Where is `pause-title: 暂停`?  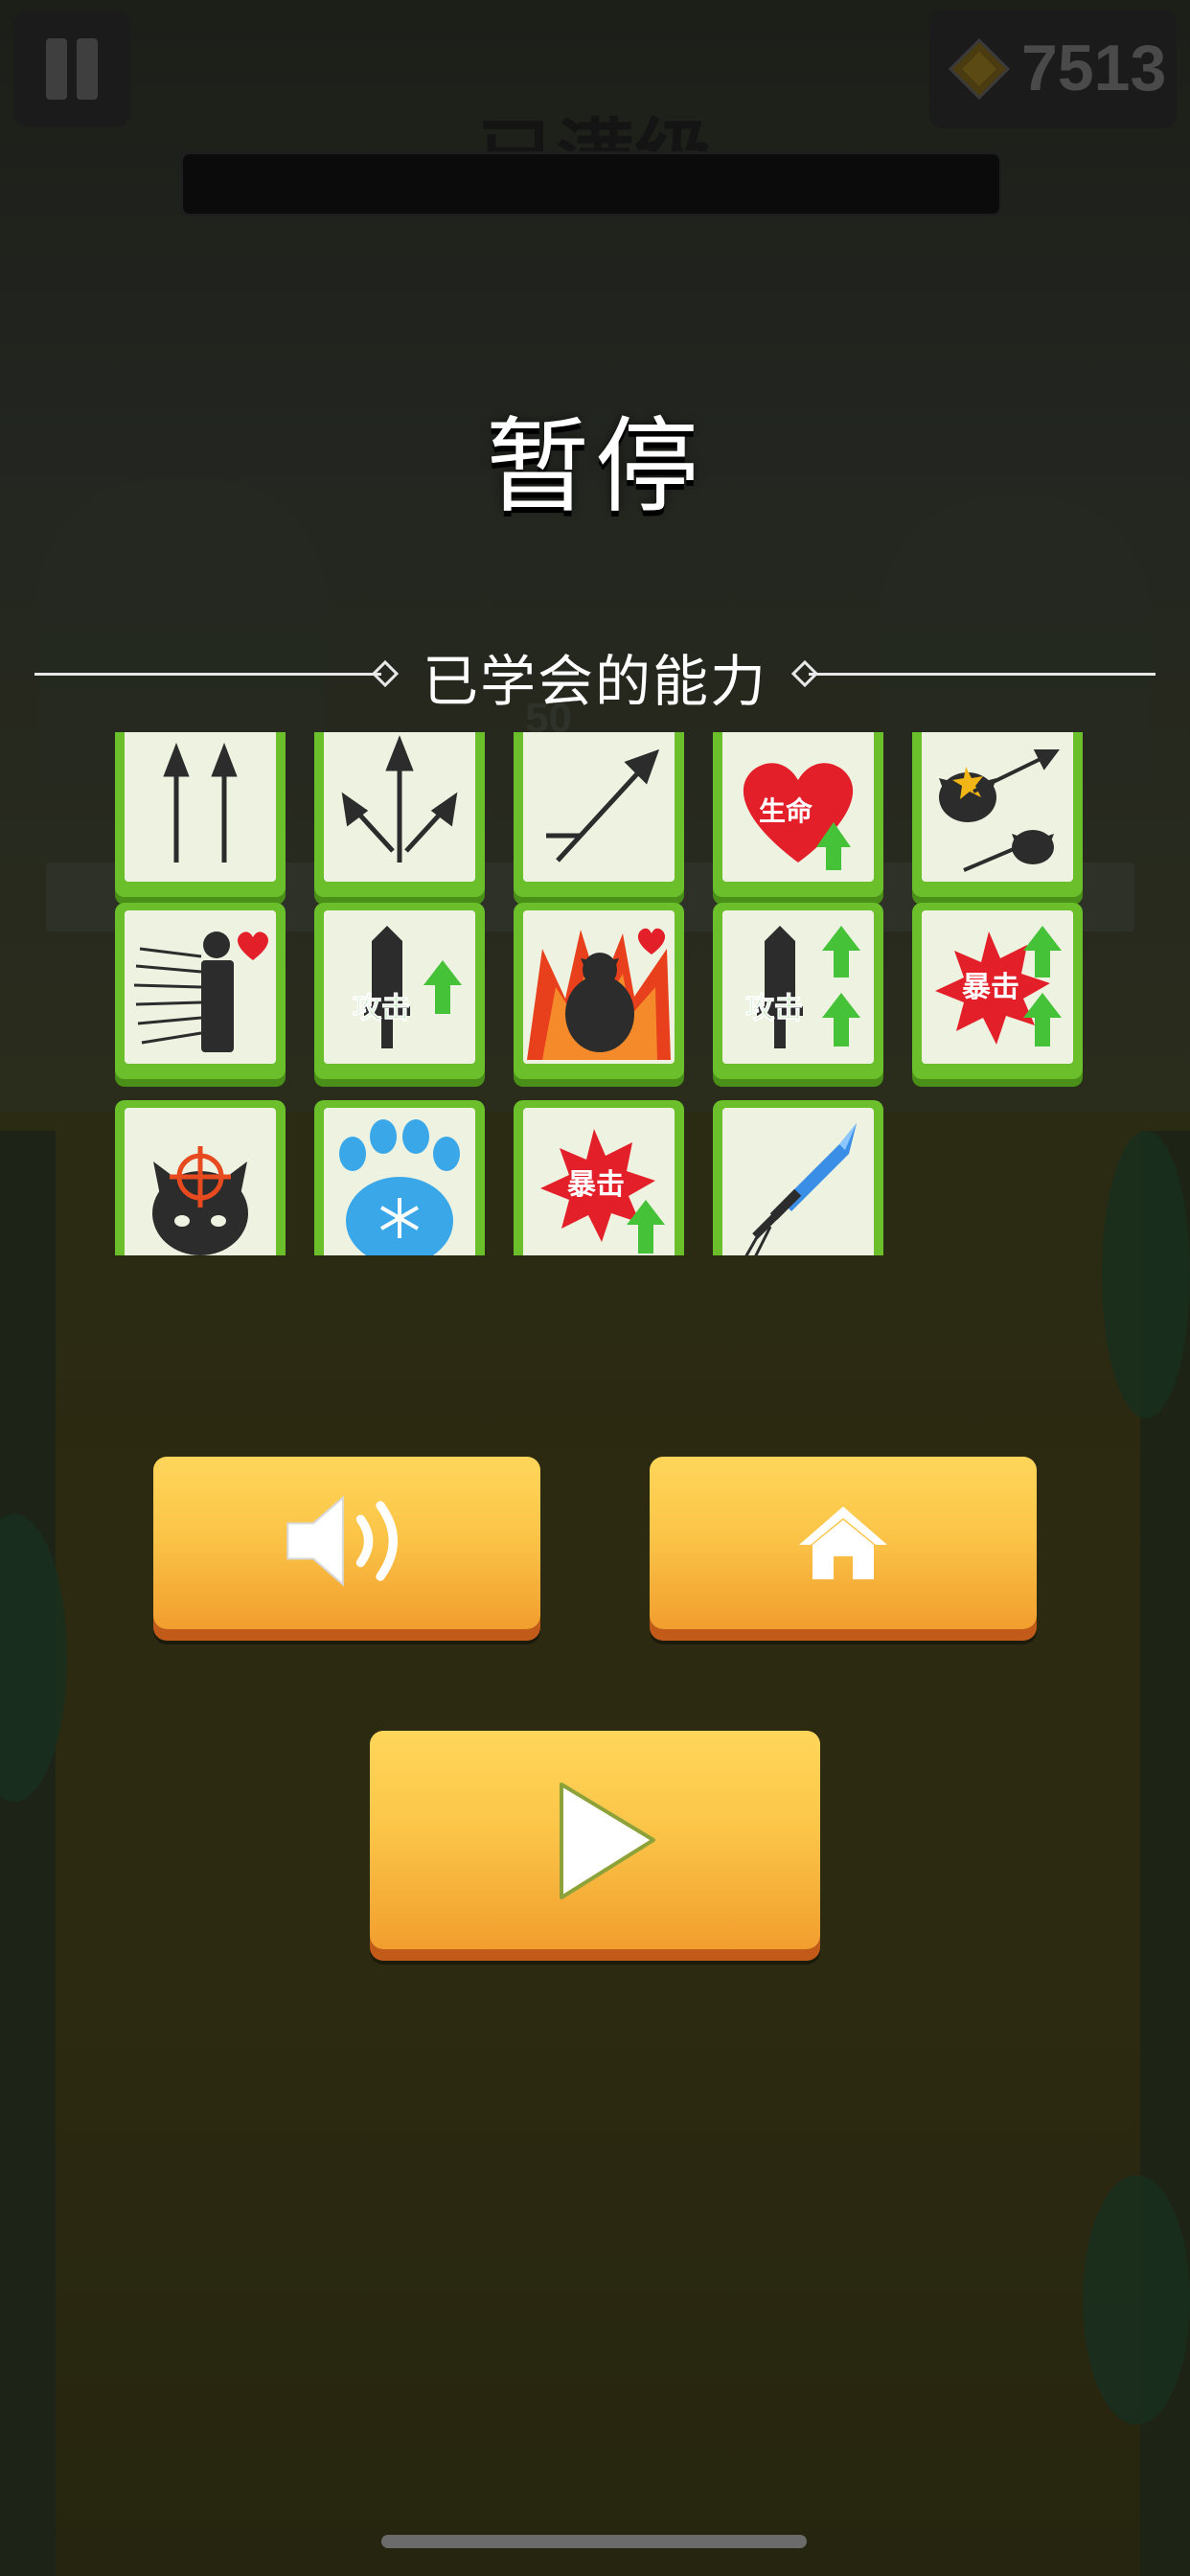
pause-title: 暂停 is located at coordinates (594, 467).